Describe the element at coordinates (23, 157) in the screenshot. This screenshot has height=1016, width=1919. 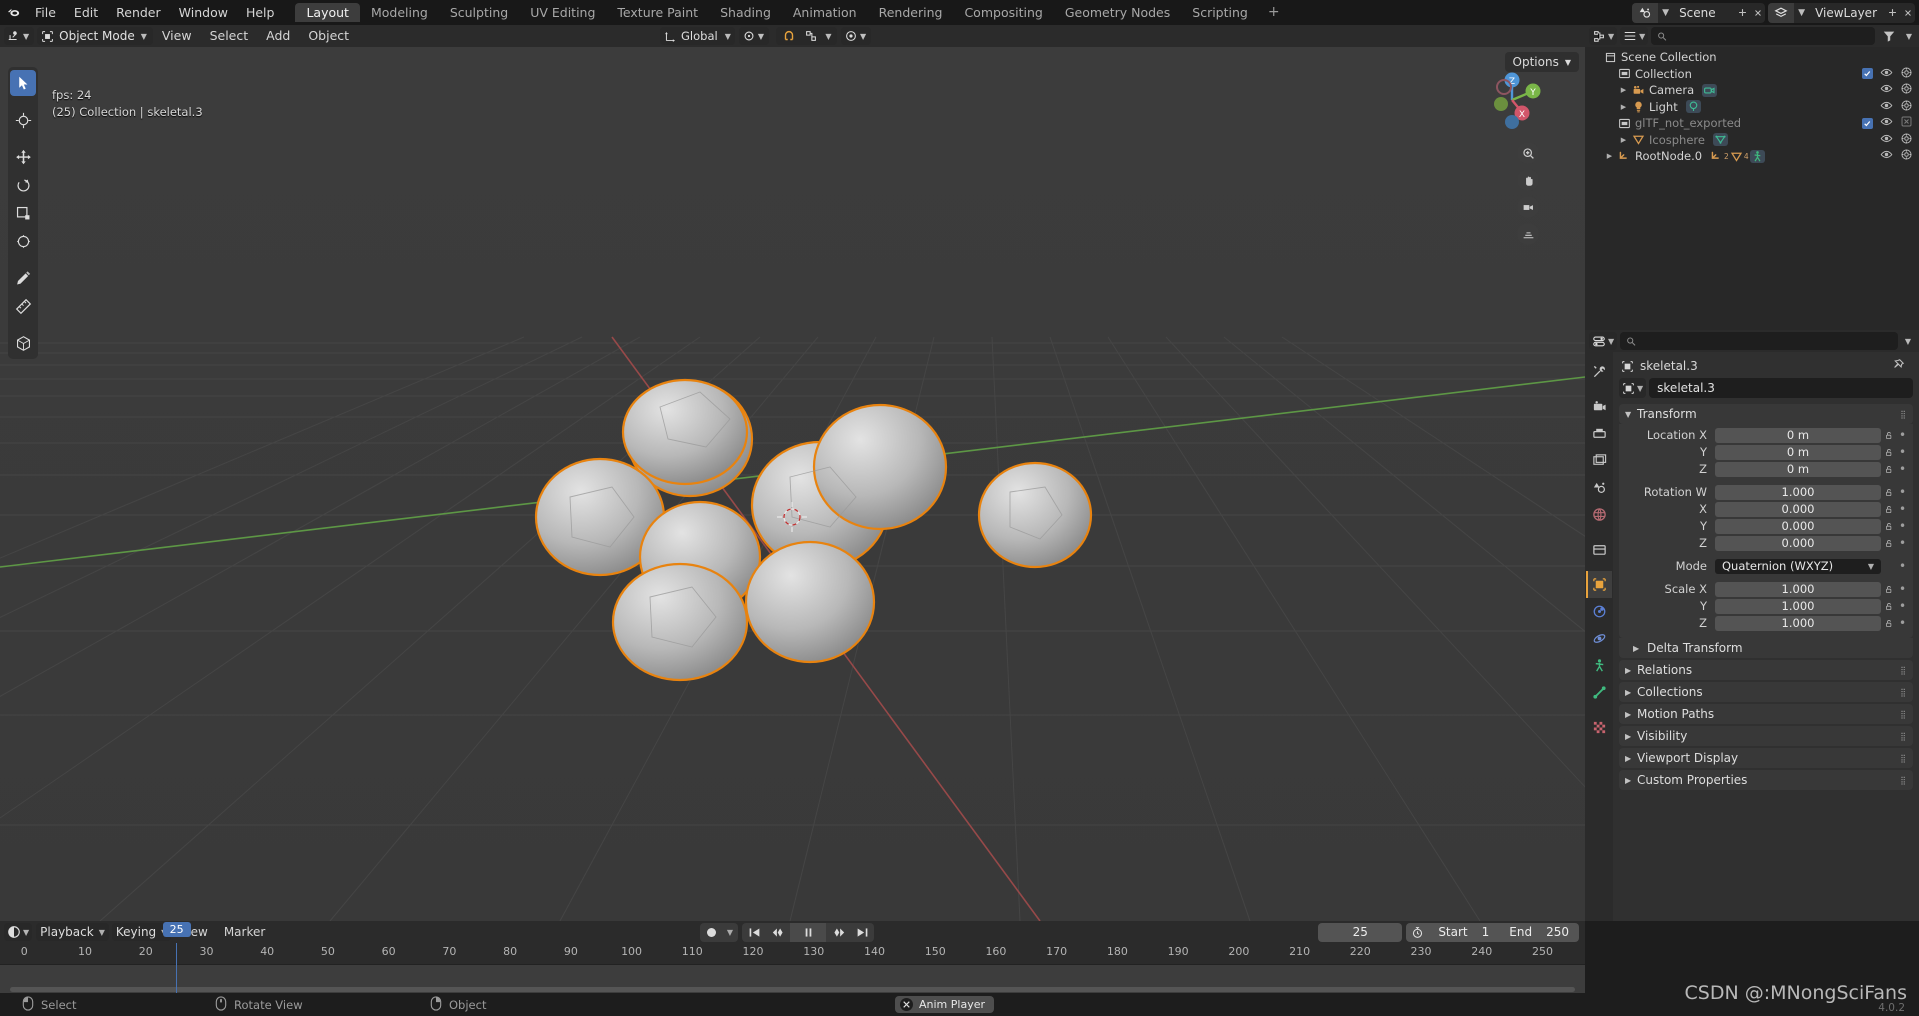
I see `tool-move` at that location.